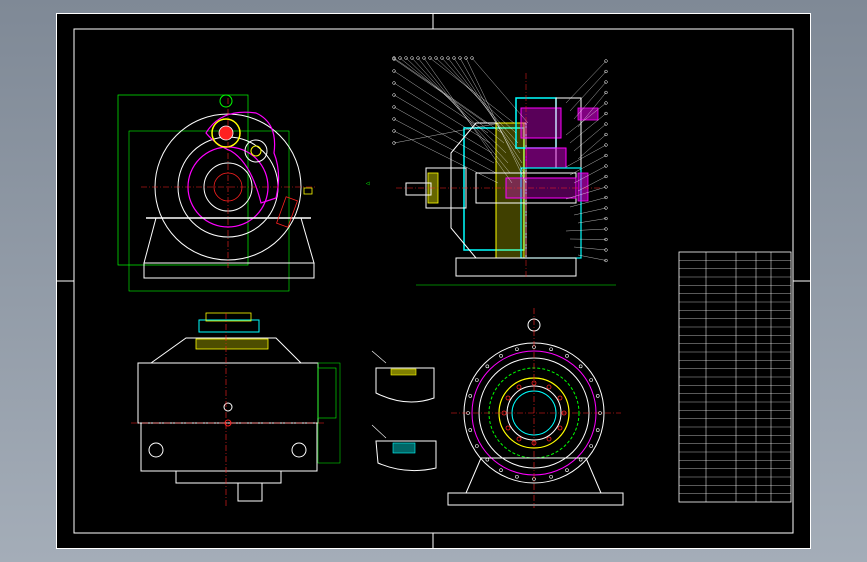  I want to click on section-view: ◁, so click(491, 171).